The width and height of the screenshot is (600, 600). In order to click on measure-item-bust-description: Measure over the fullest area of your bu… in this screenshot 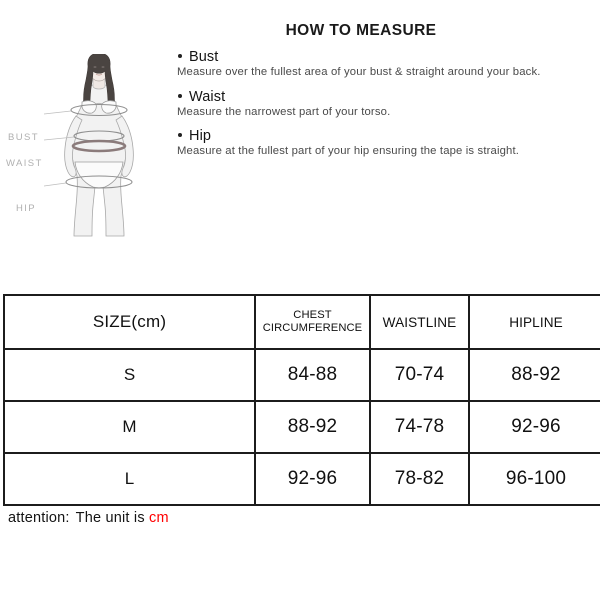, I will do `click(359, 72)`.